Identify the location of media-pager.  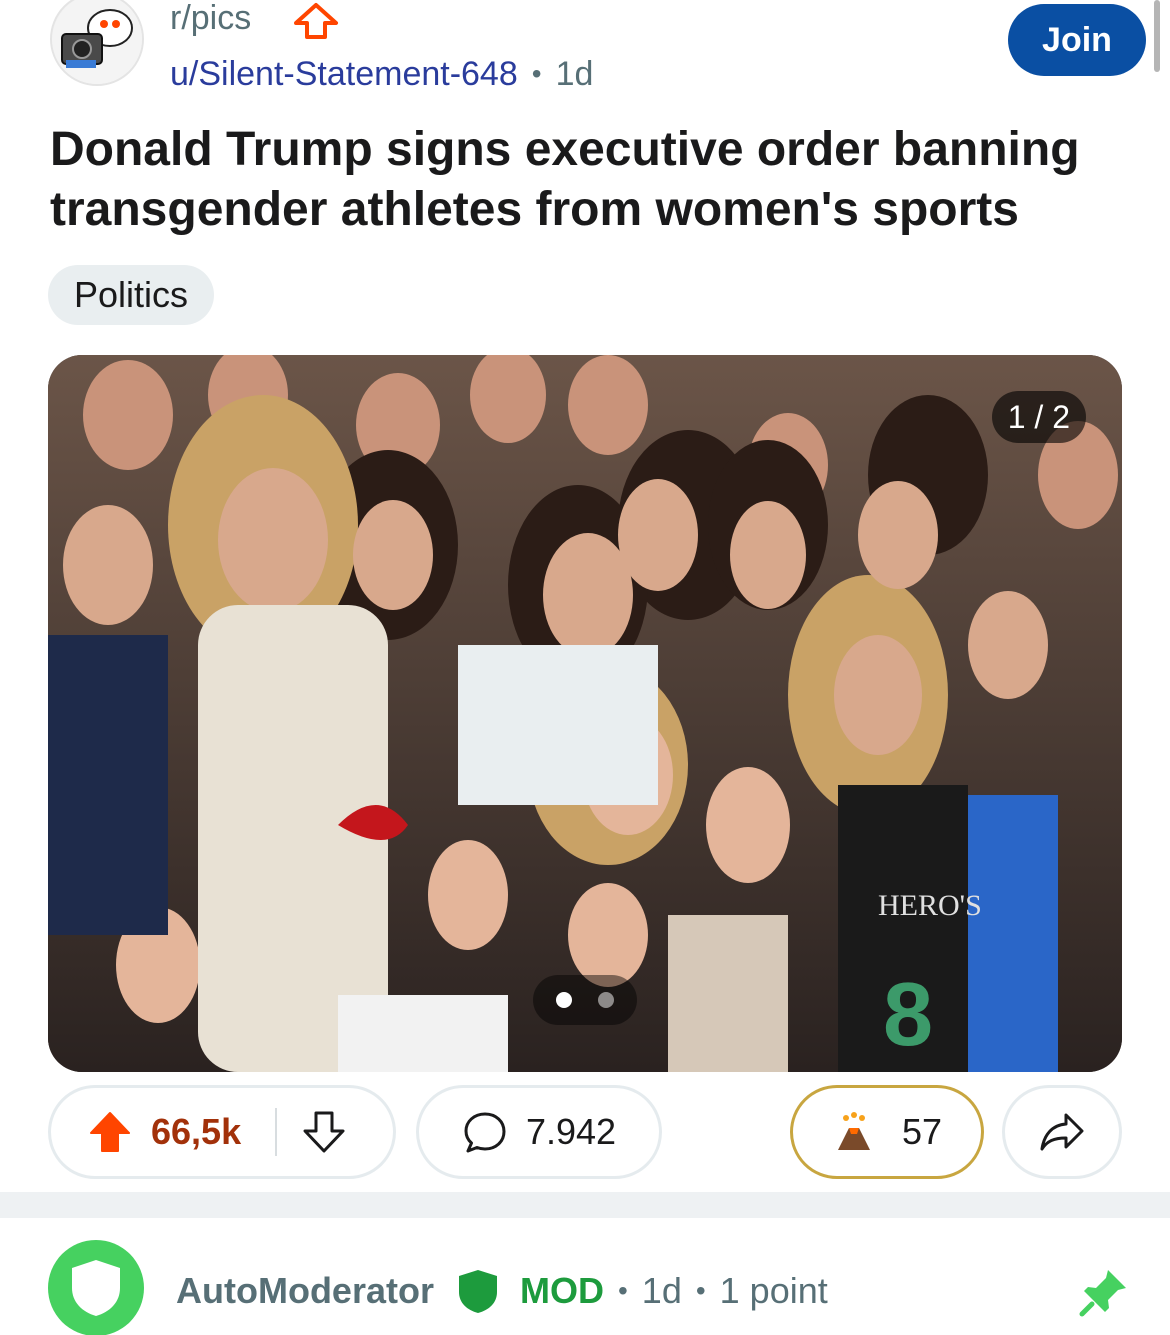
(585, 1000).